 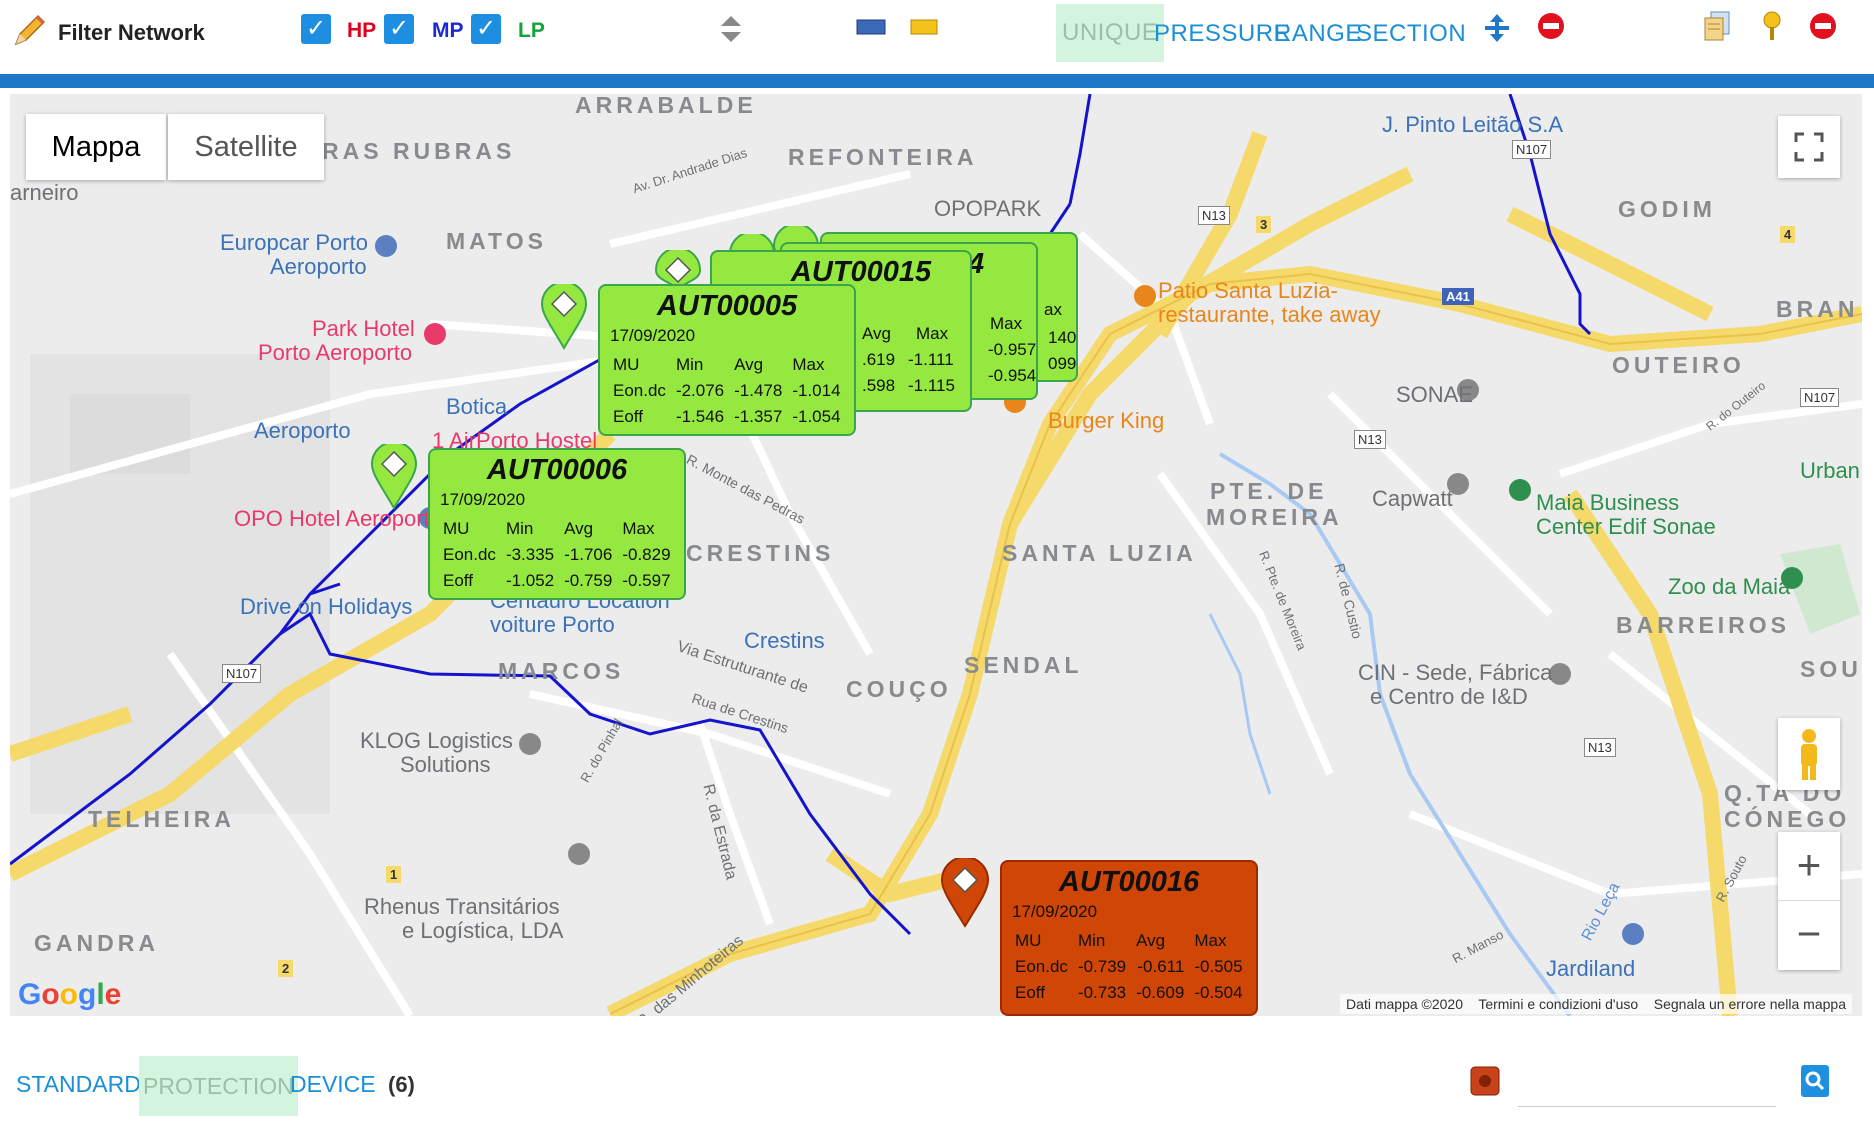 What do you see at coordinates (1318, 34) in the screenshot?
I see `tab-range: RANGE` at bounding box center [1318, 34].